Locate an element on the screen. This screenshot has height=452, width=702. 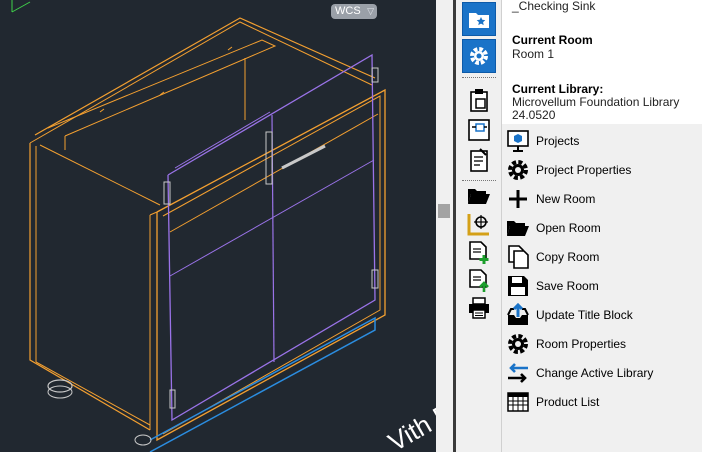
menu-item-change-active-library: Change Active Library is located at coordinates (602, 372).